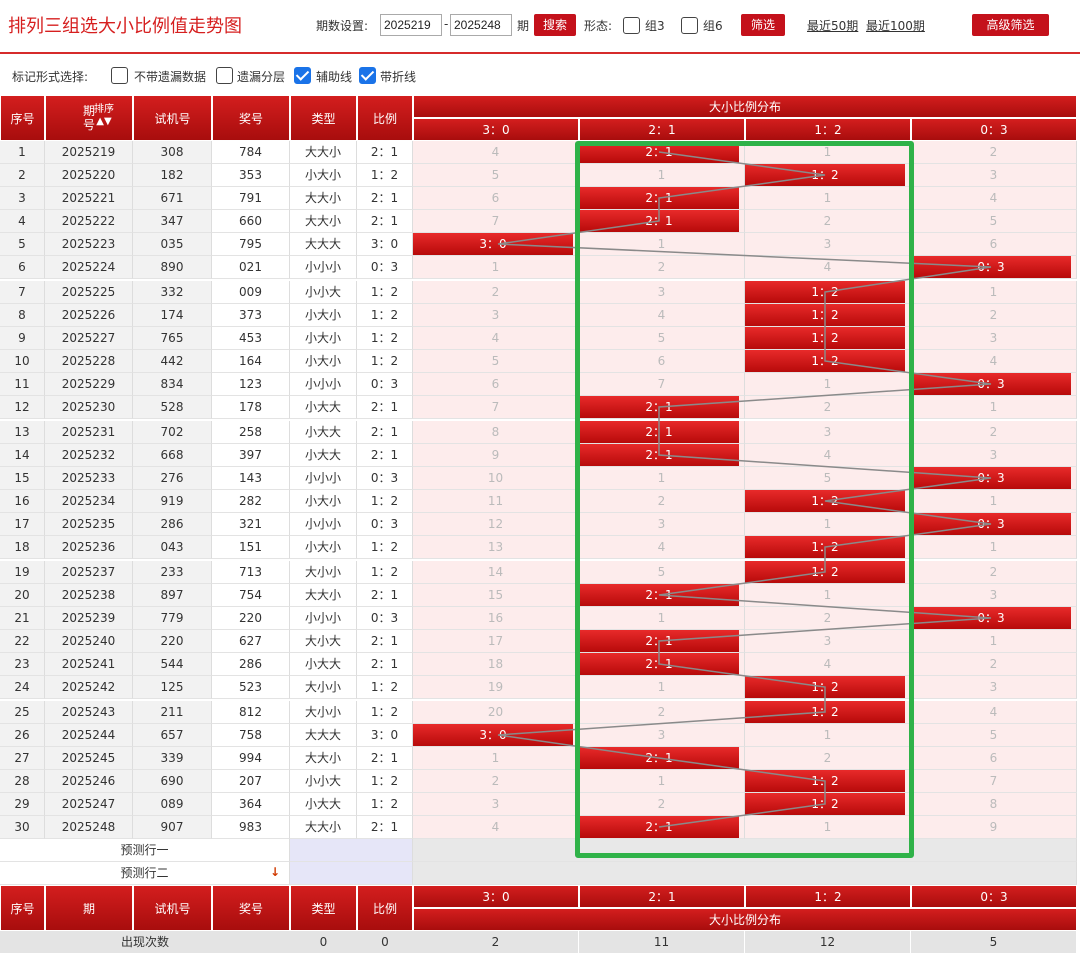 Image resolution: width=1080 pixels, height=965 pixels. I want to click on issue-cell: 2025225, so click(89, 292).